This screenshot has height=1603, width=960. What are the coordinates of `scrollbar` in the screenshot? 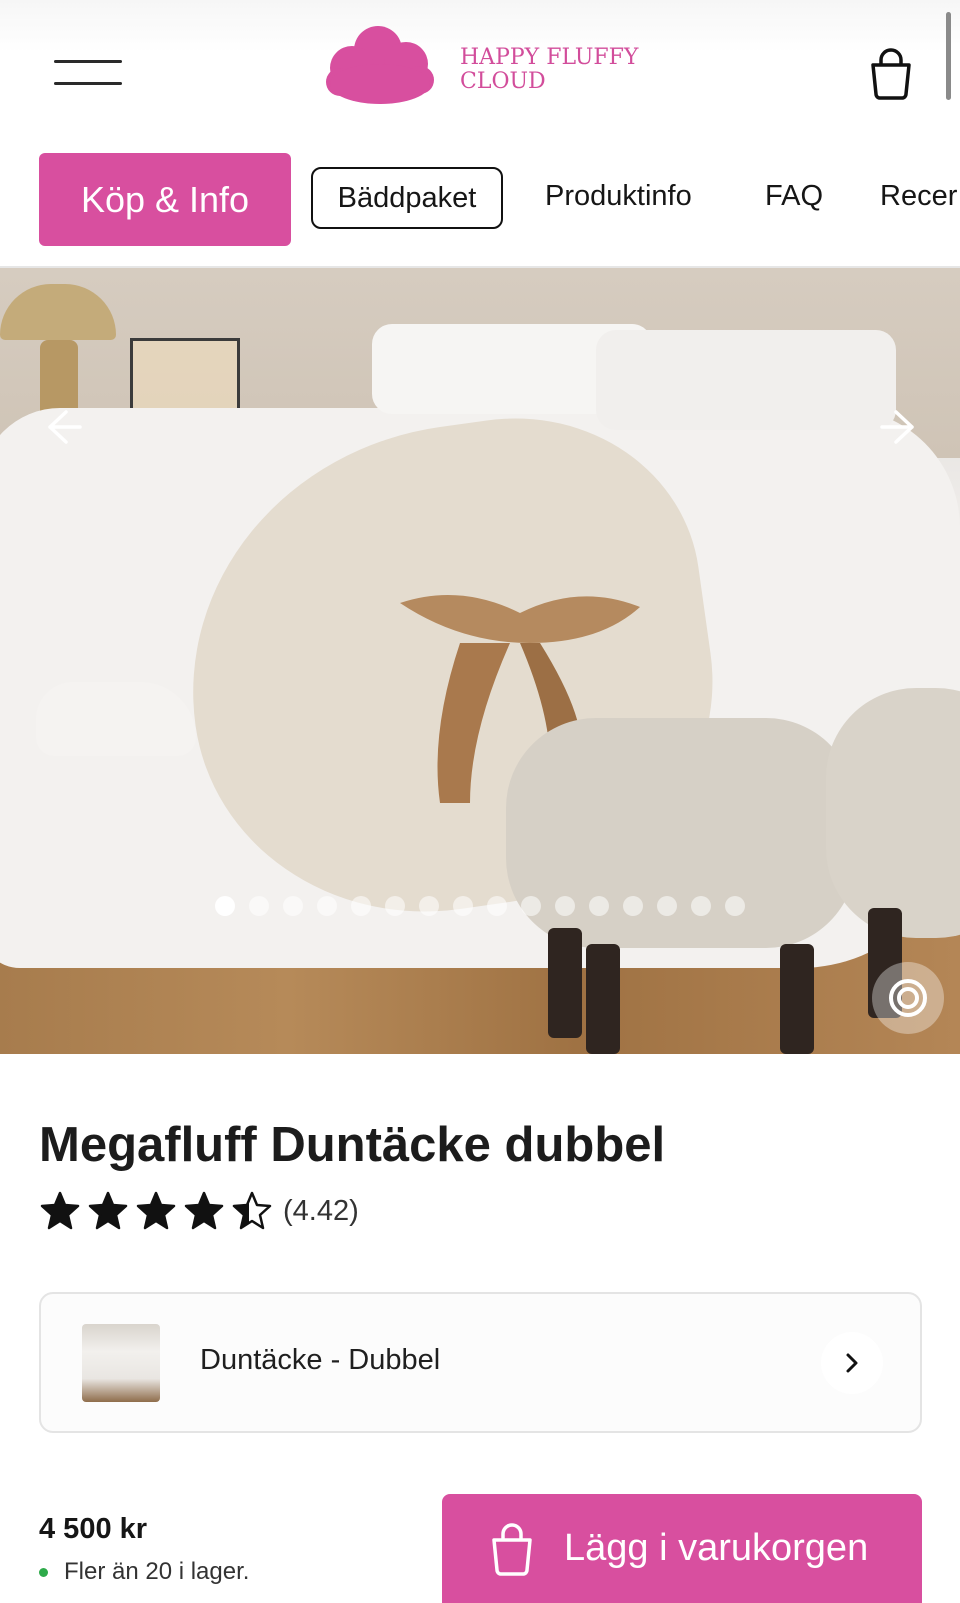 It's located at (948, 56).